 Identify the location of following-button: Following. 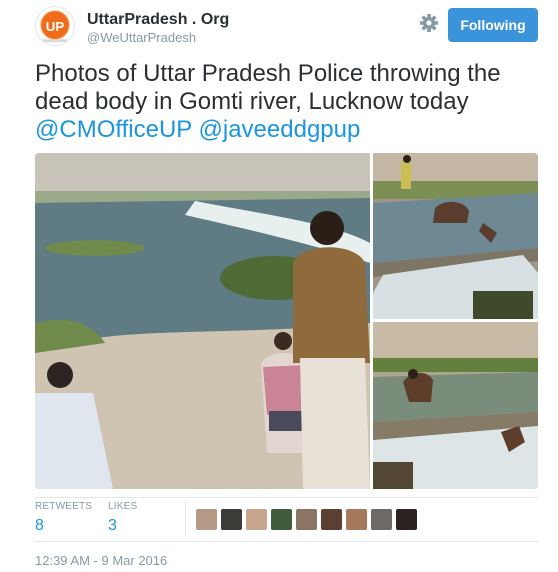
(493, 25).